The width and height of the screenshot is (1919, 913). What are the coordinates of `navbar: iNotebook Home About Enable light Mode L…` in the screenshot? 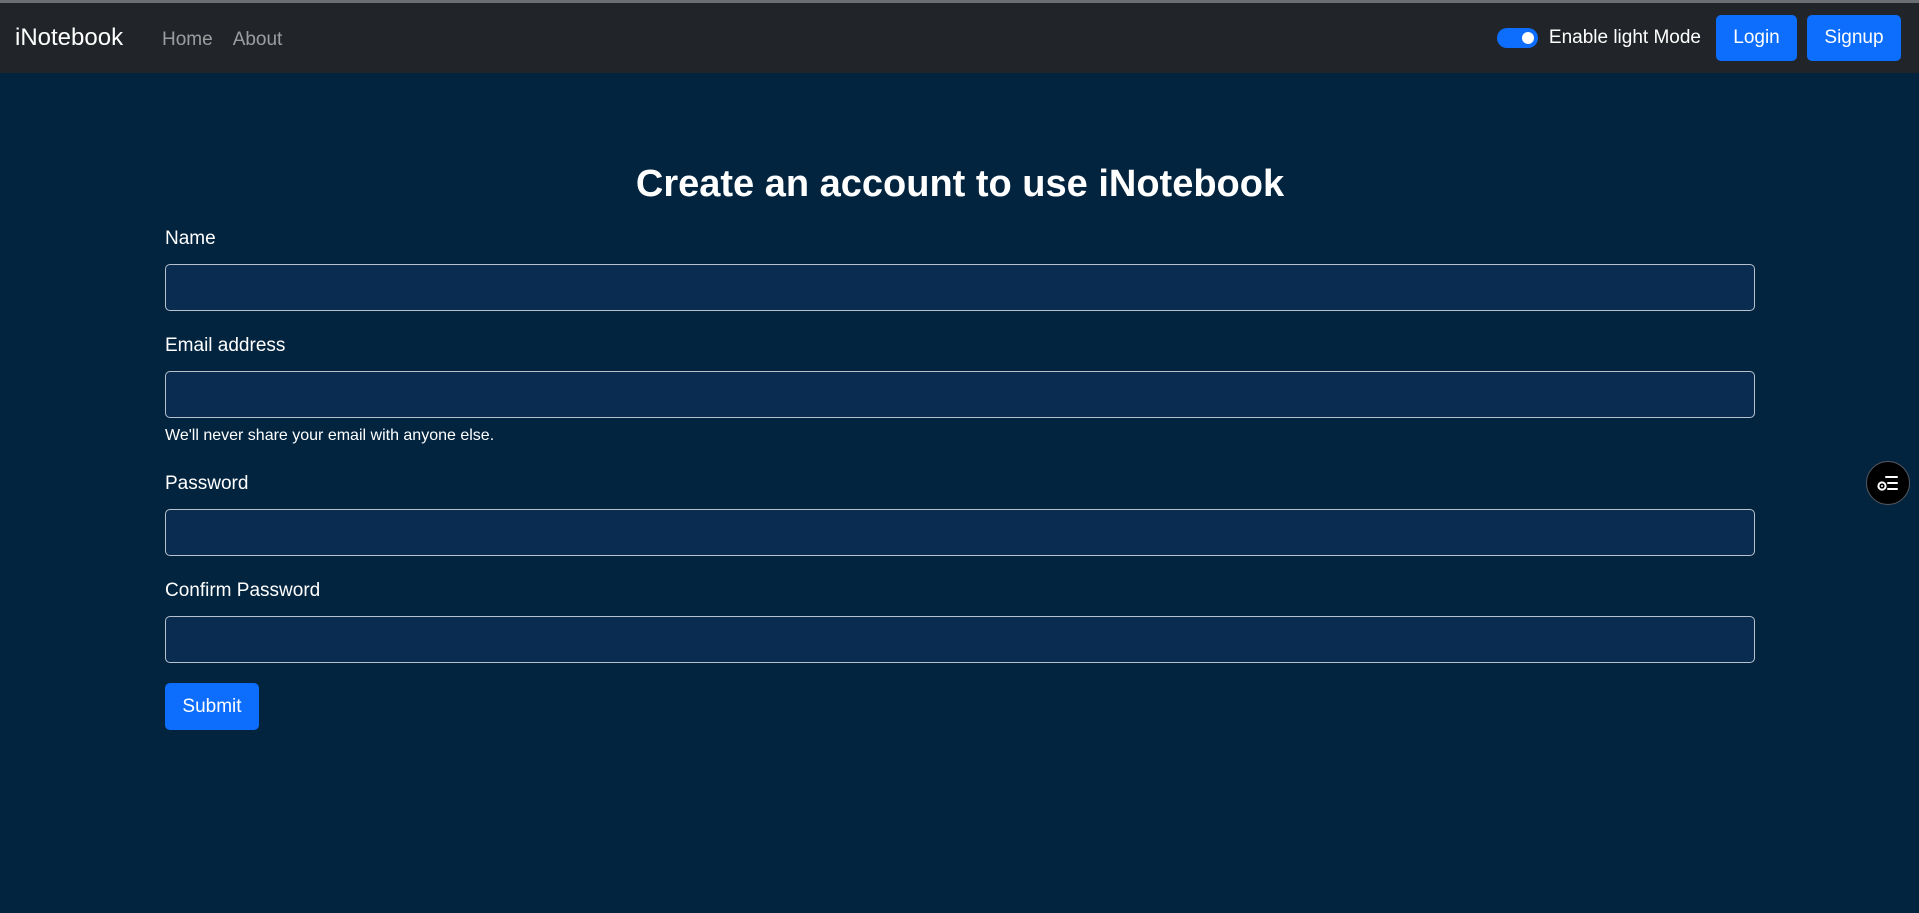 It's located at (959, 38).